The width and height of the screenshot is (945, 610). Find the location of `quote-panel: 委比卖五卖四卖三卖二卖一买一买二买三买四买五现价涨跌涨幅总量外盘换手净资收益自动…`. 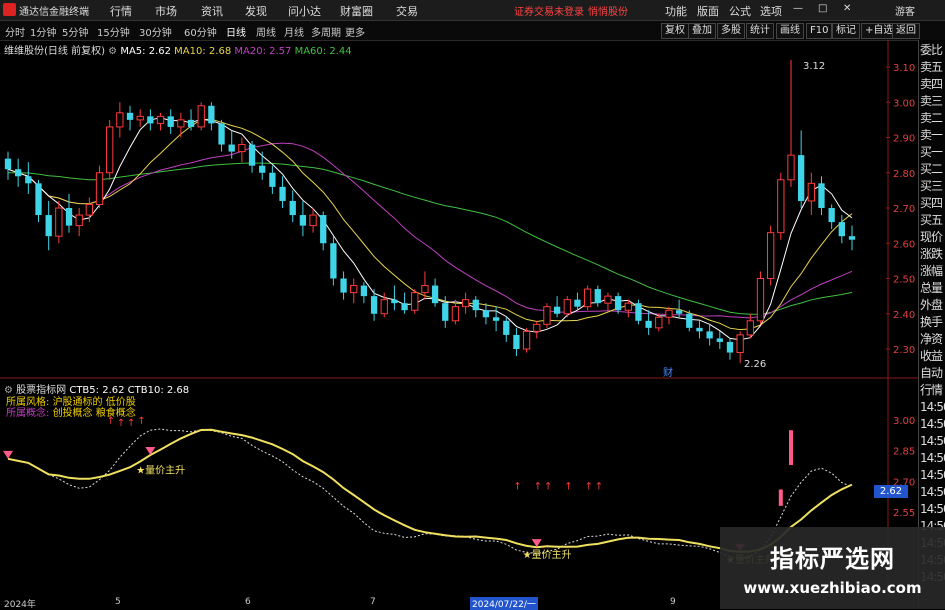

quote-panel: 委比卖五卖四卖三卖二卖一买一买二买三买四买五现价涨跌涨幅总量外盘换手净资收益自动… is located at coordinates (931, 324).